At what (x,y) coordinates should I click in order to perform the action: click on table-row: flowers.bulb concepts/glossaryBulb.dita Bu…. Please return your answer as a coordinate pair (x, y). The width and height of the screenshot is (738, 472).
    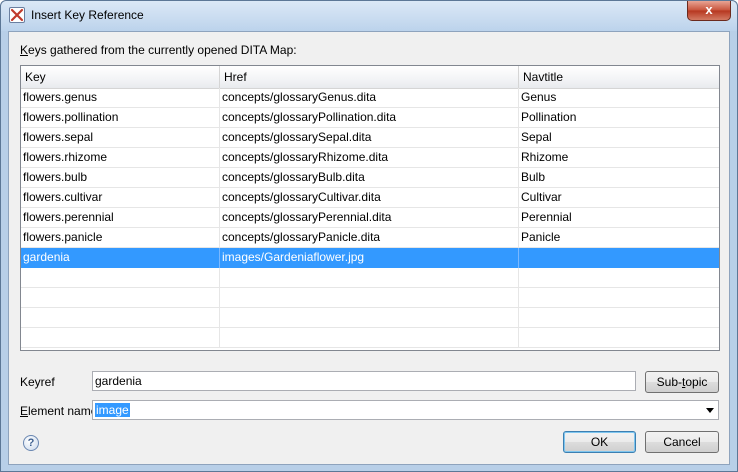
    Looking at the image, I should click on (370, 178).